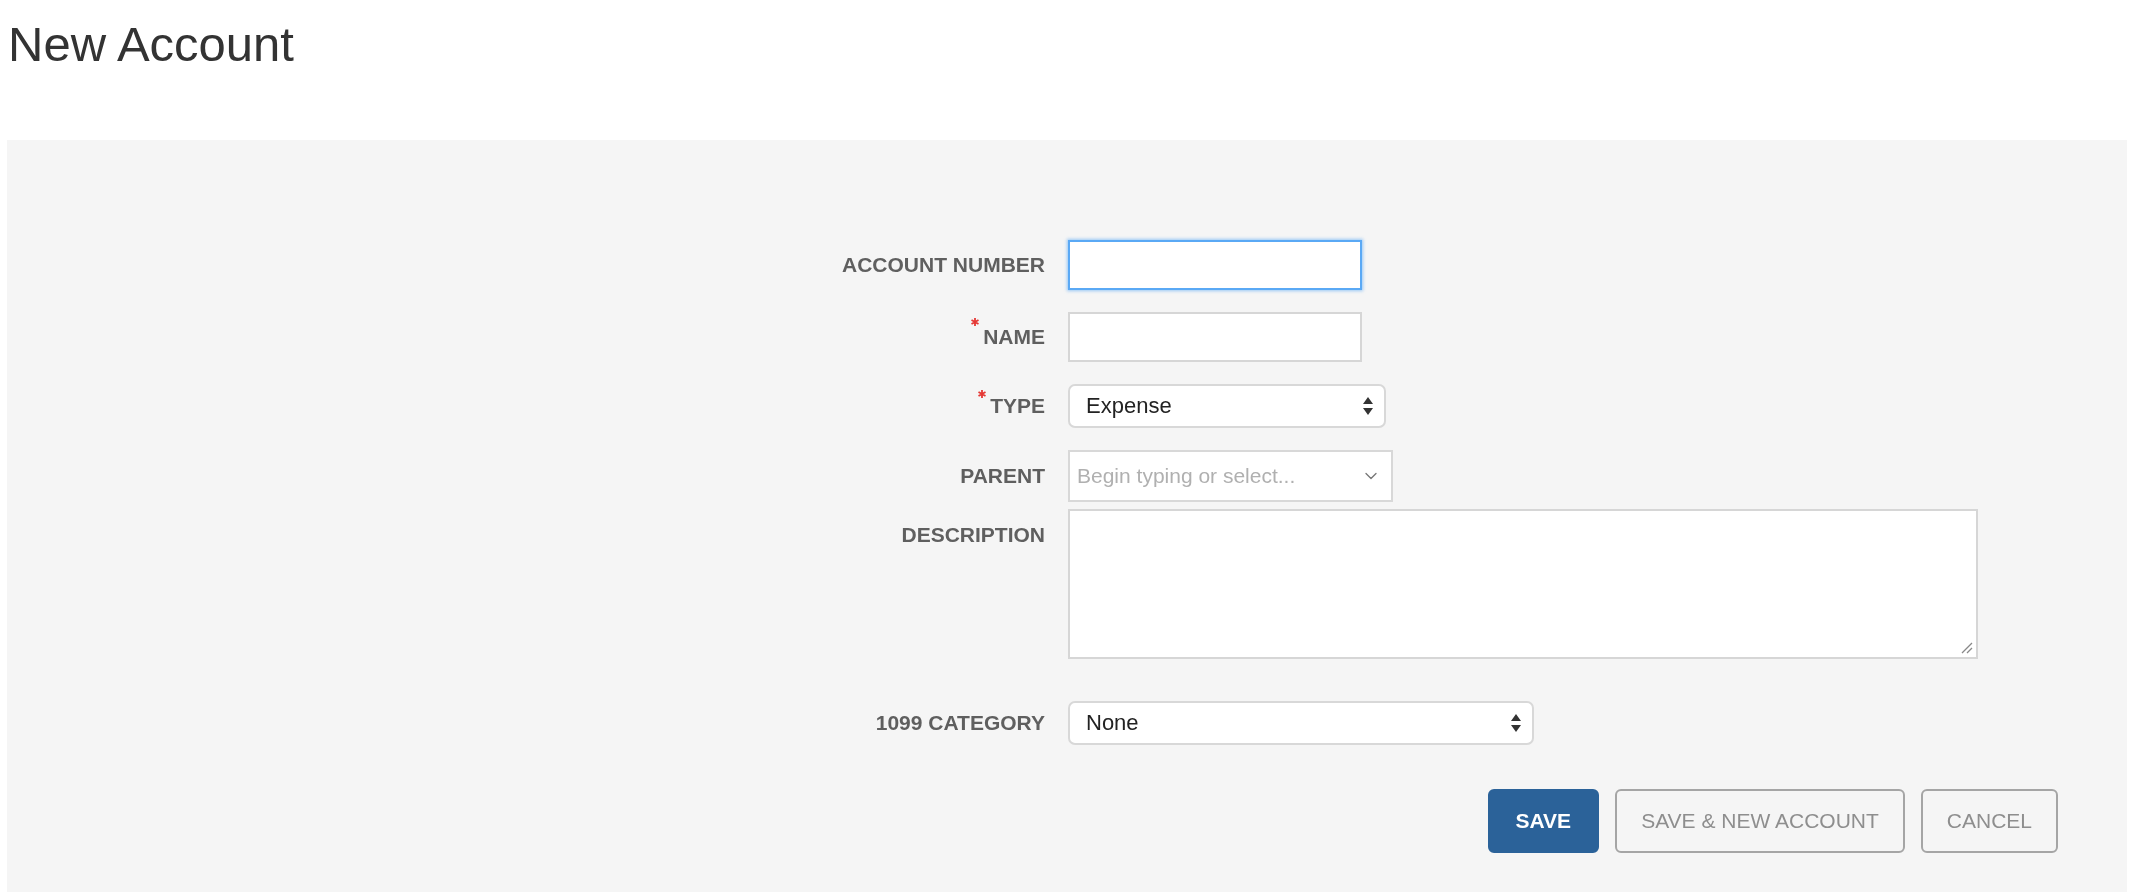 The image size is (2132, 892). What do you see at coordinates (1543, 821) in the screenshot?
I see `save-button: SAVE` at bounding box center [1543, 821].